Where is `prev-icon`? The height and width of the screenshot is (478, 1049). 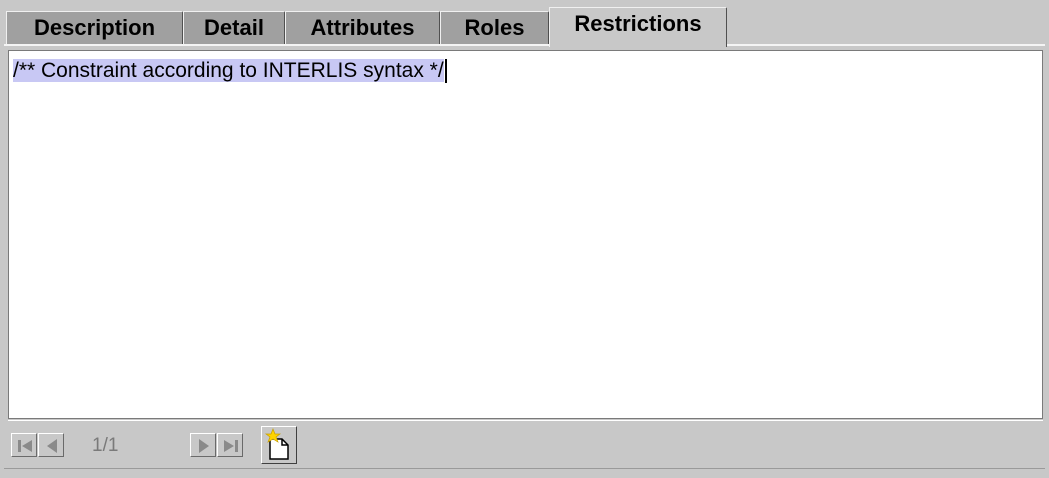 prev-icon is located at coordinates (52, 446).